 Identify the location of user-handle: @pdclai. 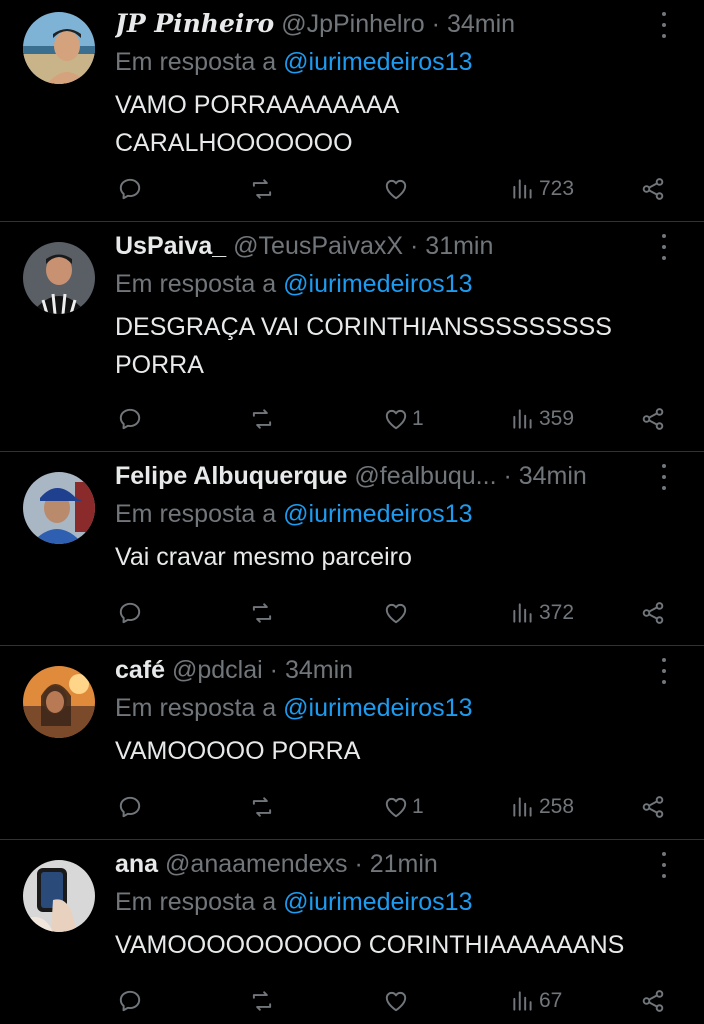
(217, 670).